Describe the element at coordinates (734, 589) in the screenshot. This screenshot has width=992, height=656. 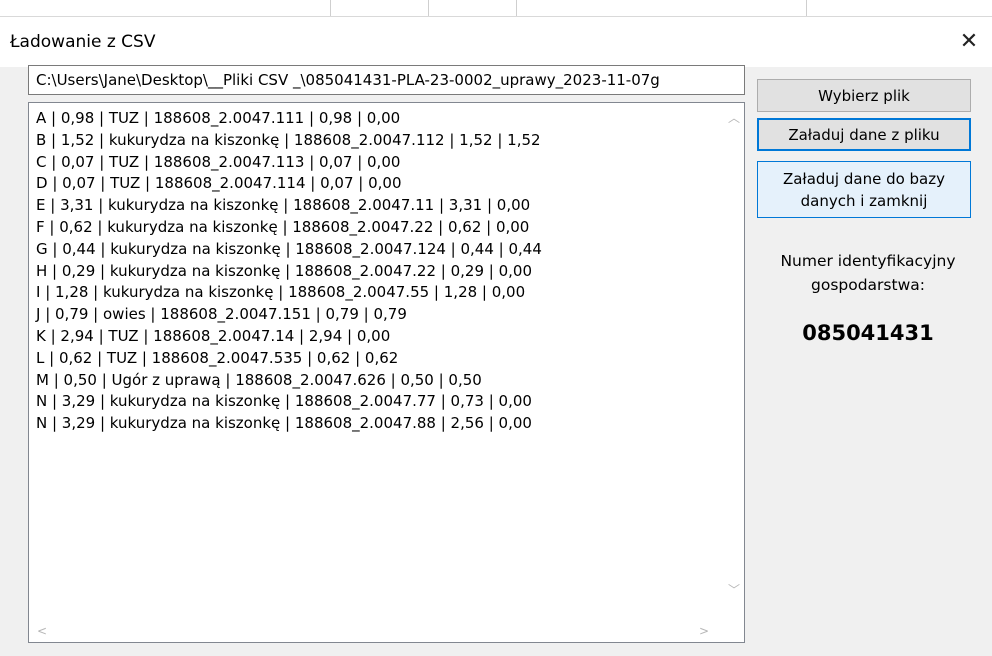
I see `scroll-down-icon: ﹀` at that location.